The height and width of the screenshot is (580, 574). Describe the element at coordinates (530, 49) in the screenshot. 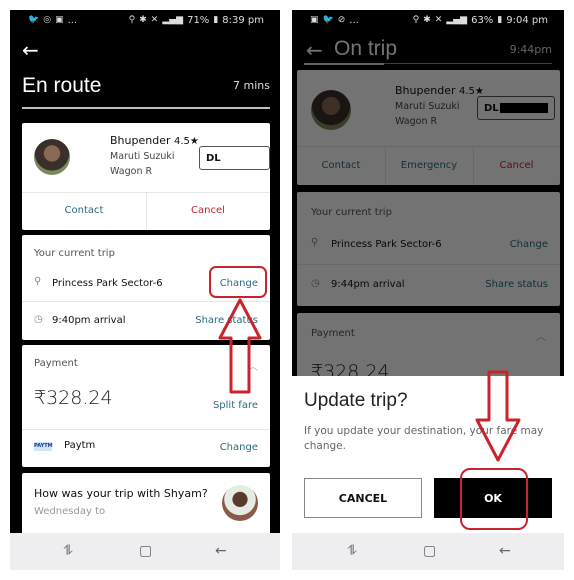

I see `eta-time: 9:44pm` at that location.